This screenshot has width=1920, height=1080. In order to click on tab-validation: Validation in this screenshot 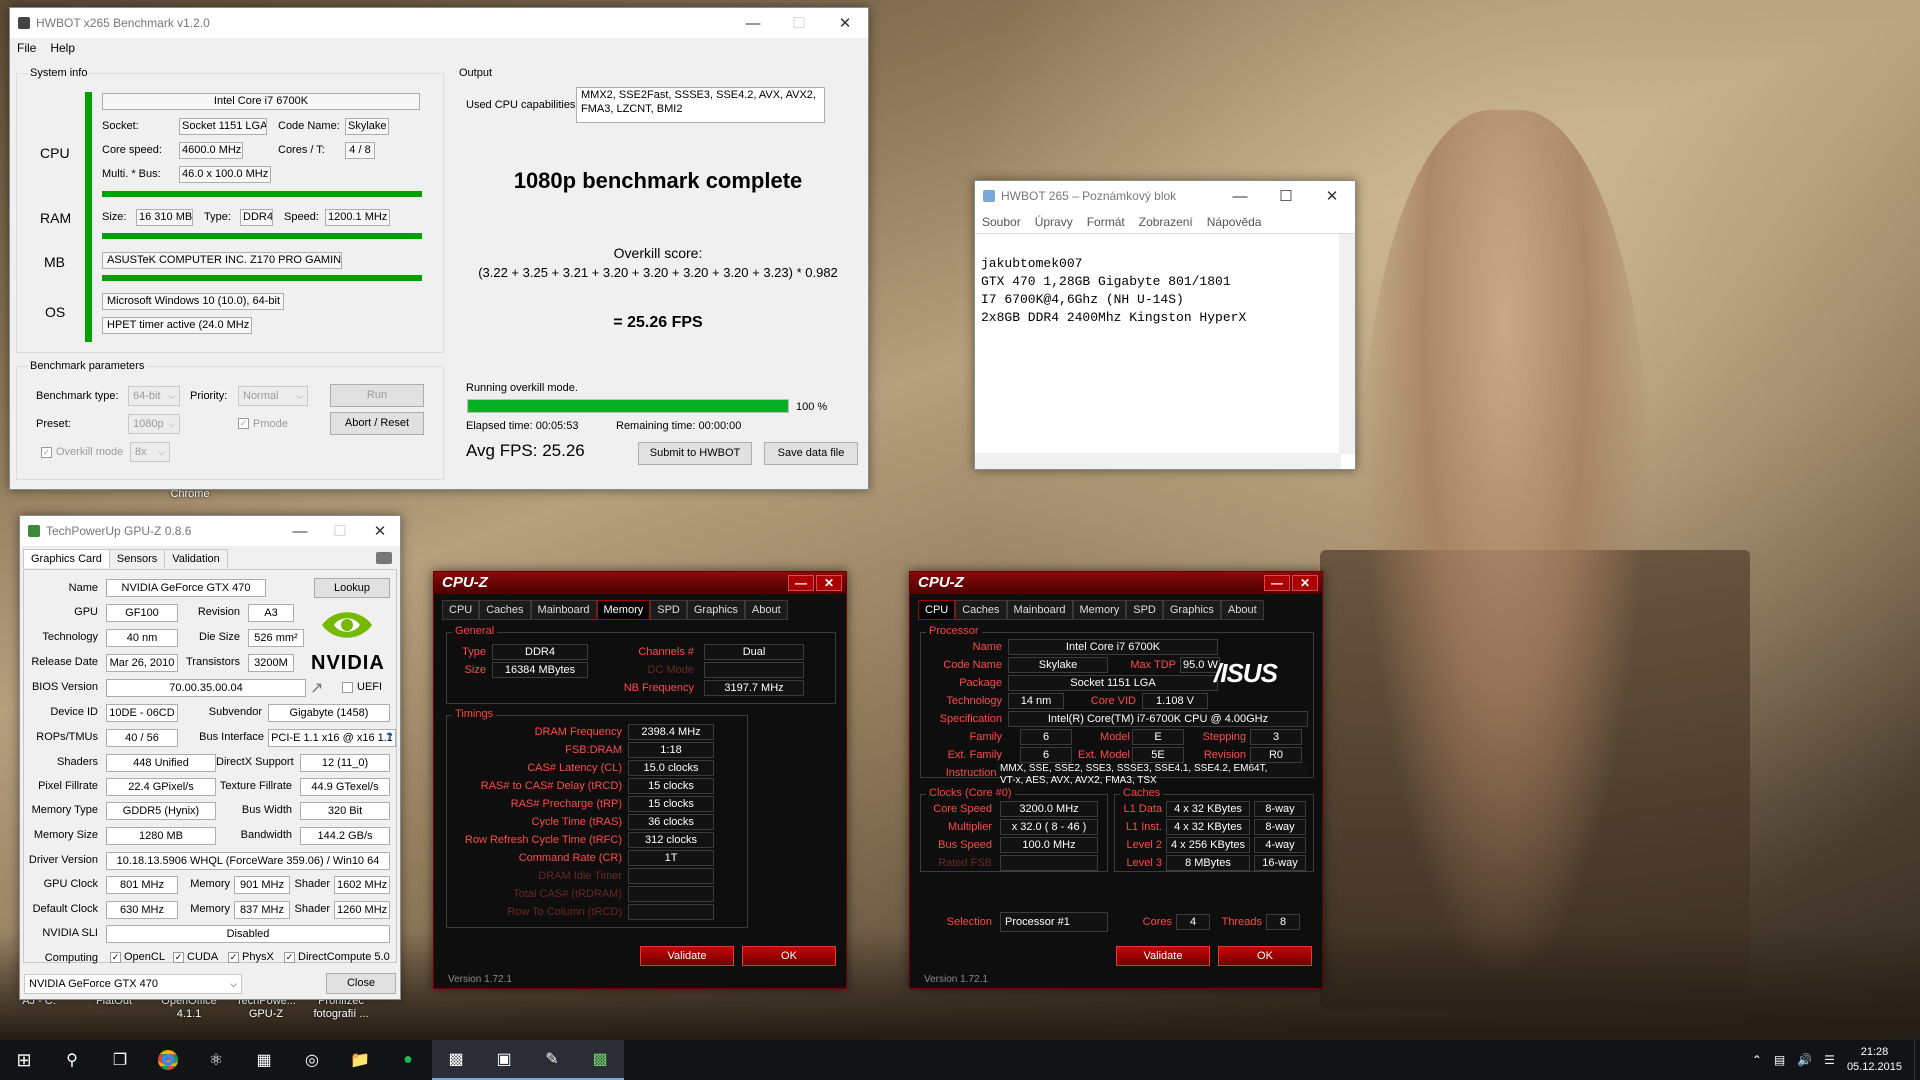, I will do `click(196, 558)`.